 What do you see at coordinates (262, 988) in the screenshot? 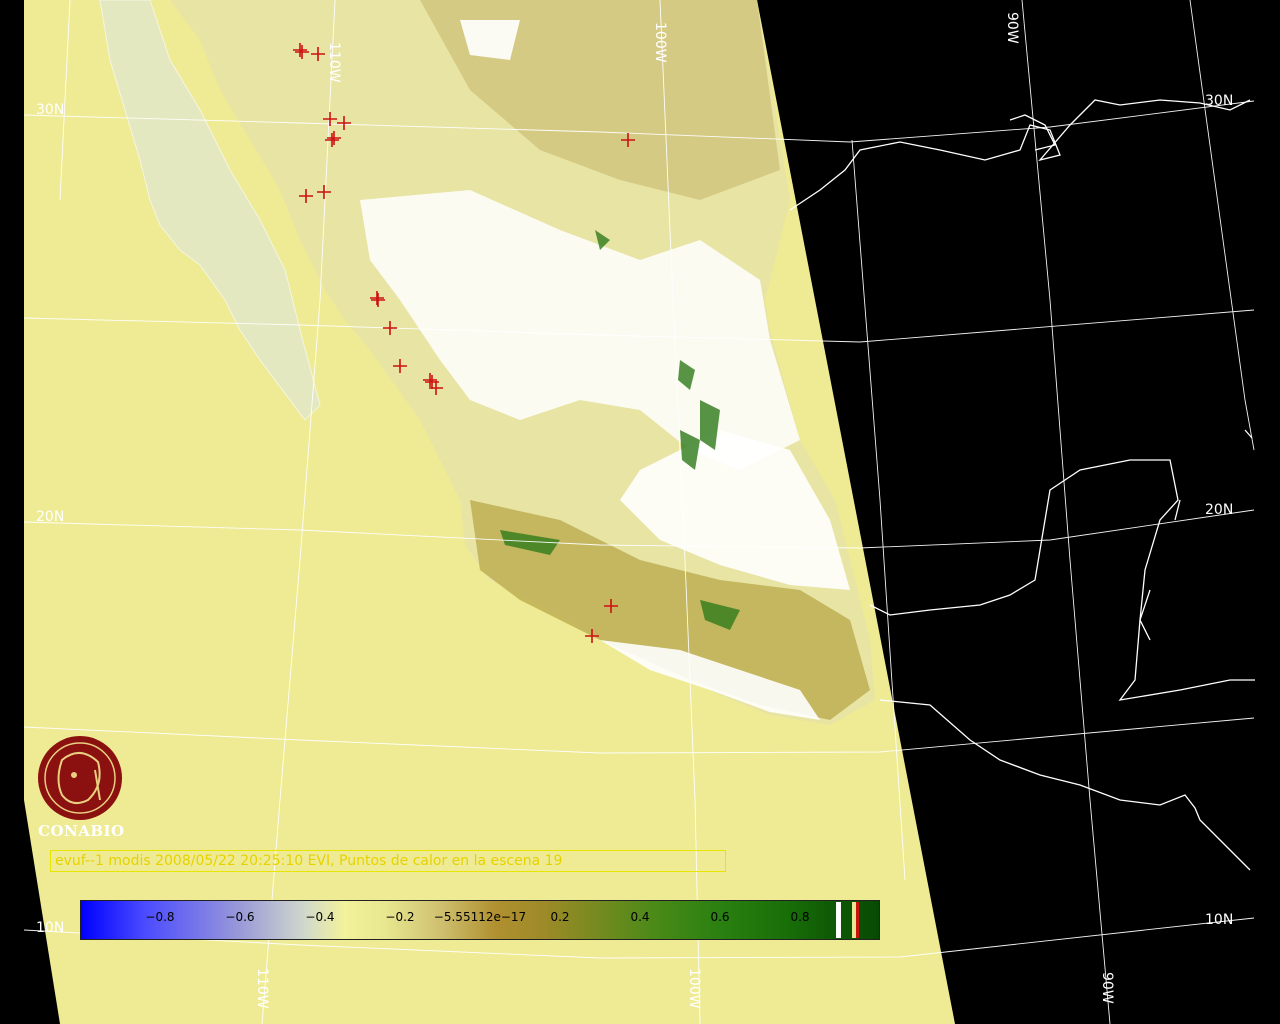
I see `label-110w-bottom: 110W` at bounding box center [262, 988].